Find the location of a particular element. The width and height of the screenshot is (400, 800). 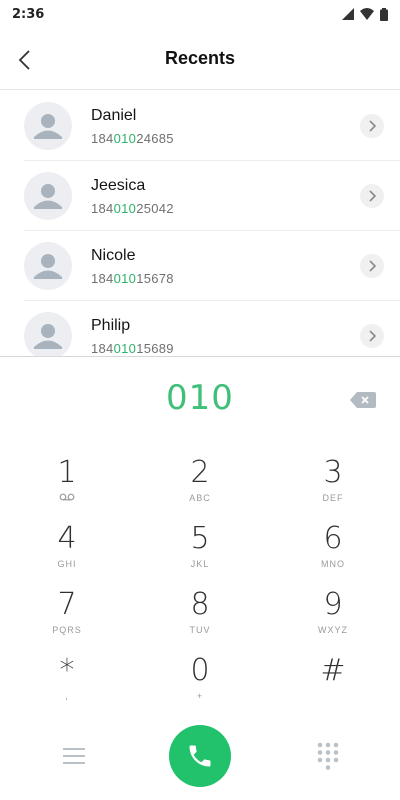

chevron-left-icon is located at coordinates (24, 60).